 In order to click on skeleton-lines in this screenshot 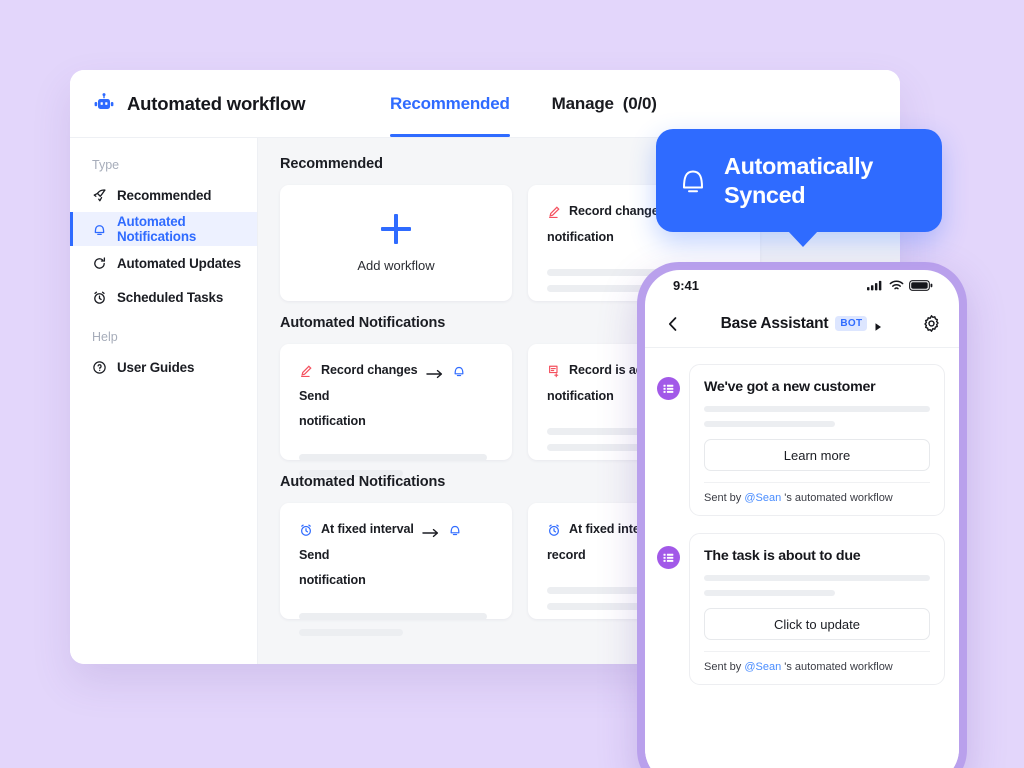, I will do `click(396, 624)`.